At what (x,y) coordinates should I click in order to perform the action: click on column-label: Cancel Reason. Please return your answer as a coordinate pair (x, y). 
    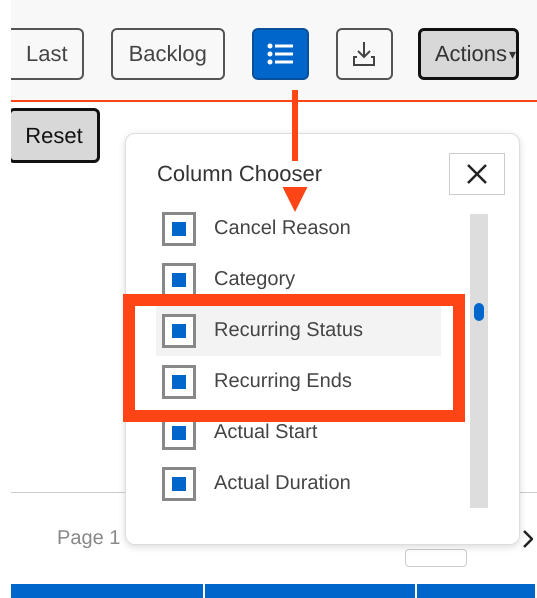
    Looking at the image, I should click on (282, 228).